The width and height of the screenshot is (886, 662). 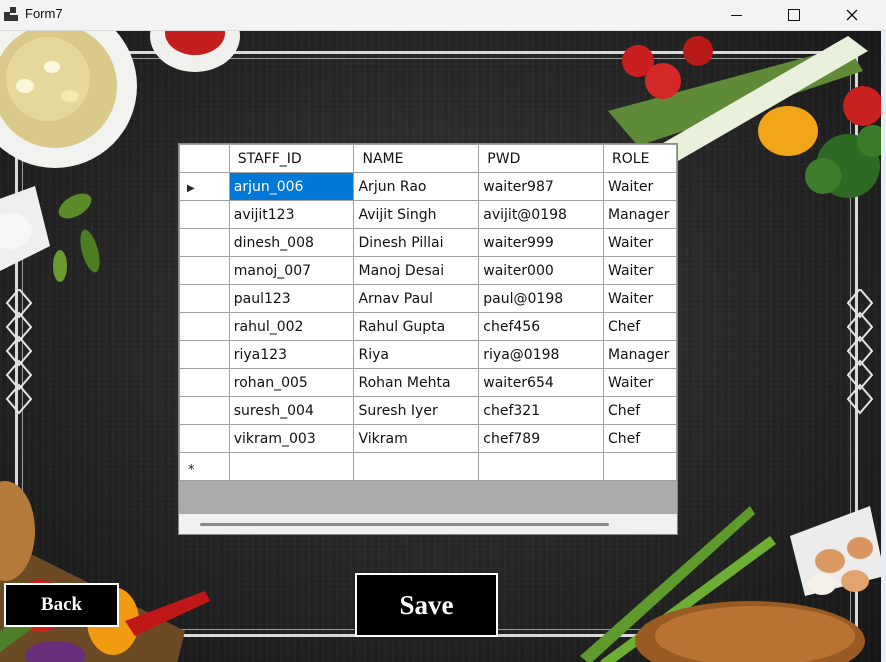 I want to click on table-row: rohan_005 Rohan Mehta waiter654 Waiter, so click(x=428, y=382).